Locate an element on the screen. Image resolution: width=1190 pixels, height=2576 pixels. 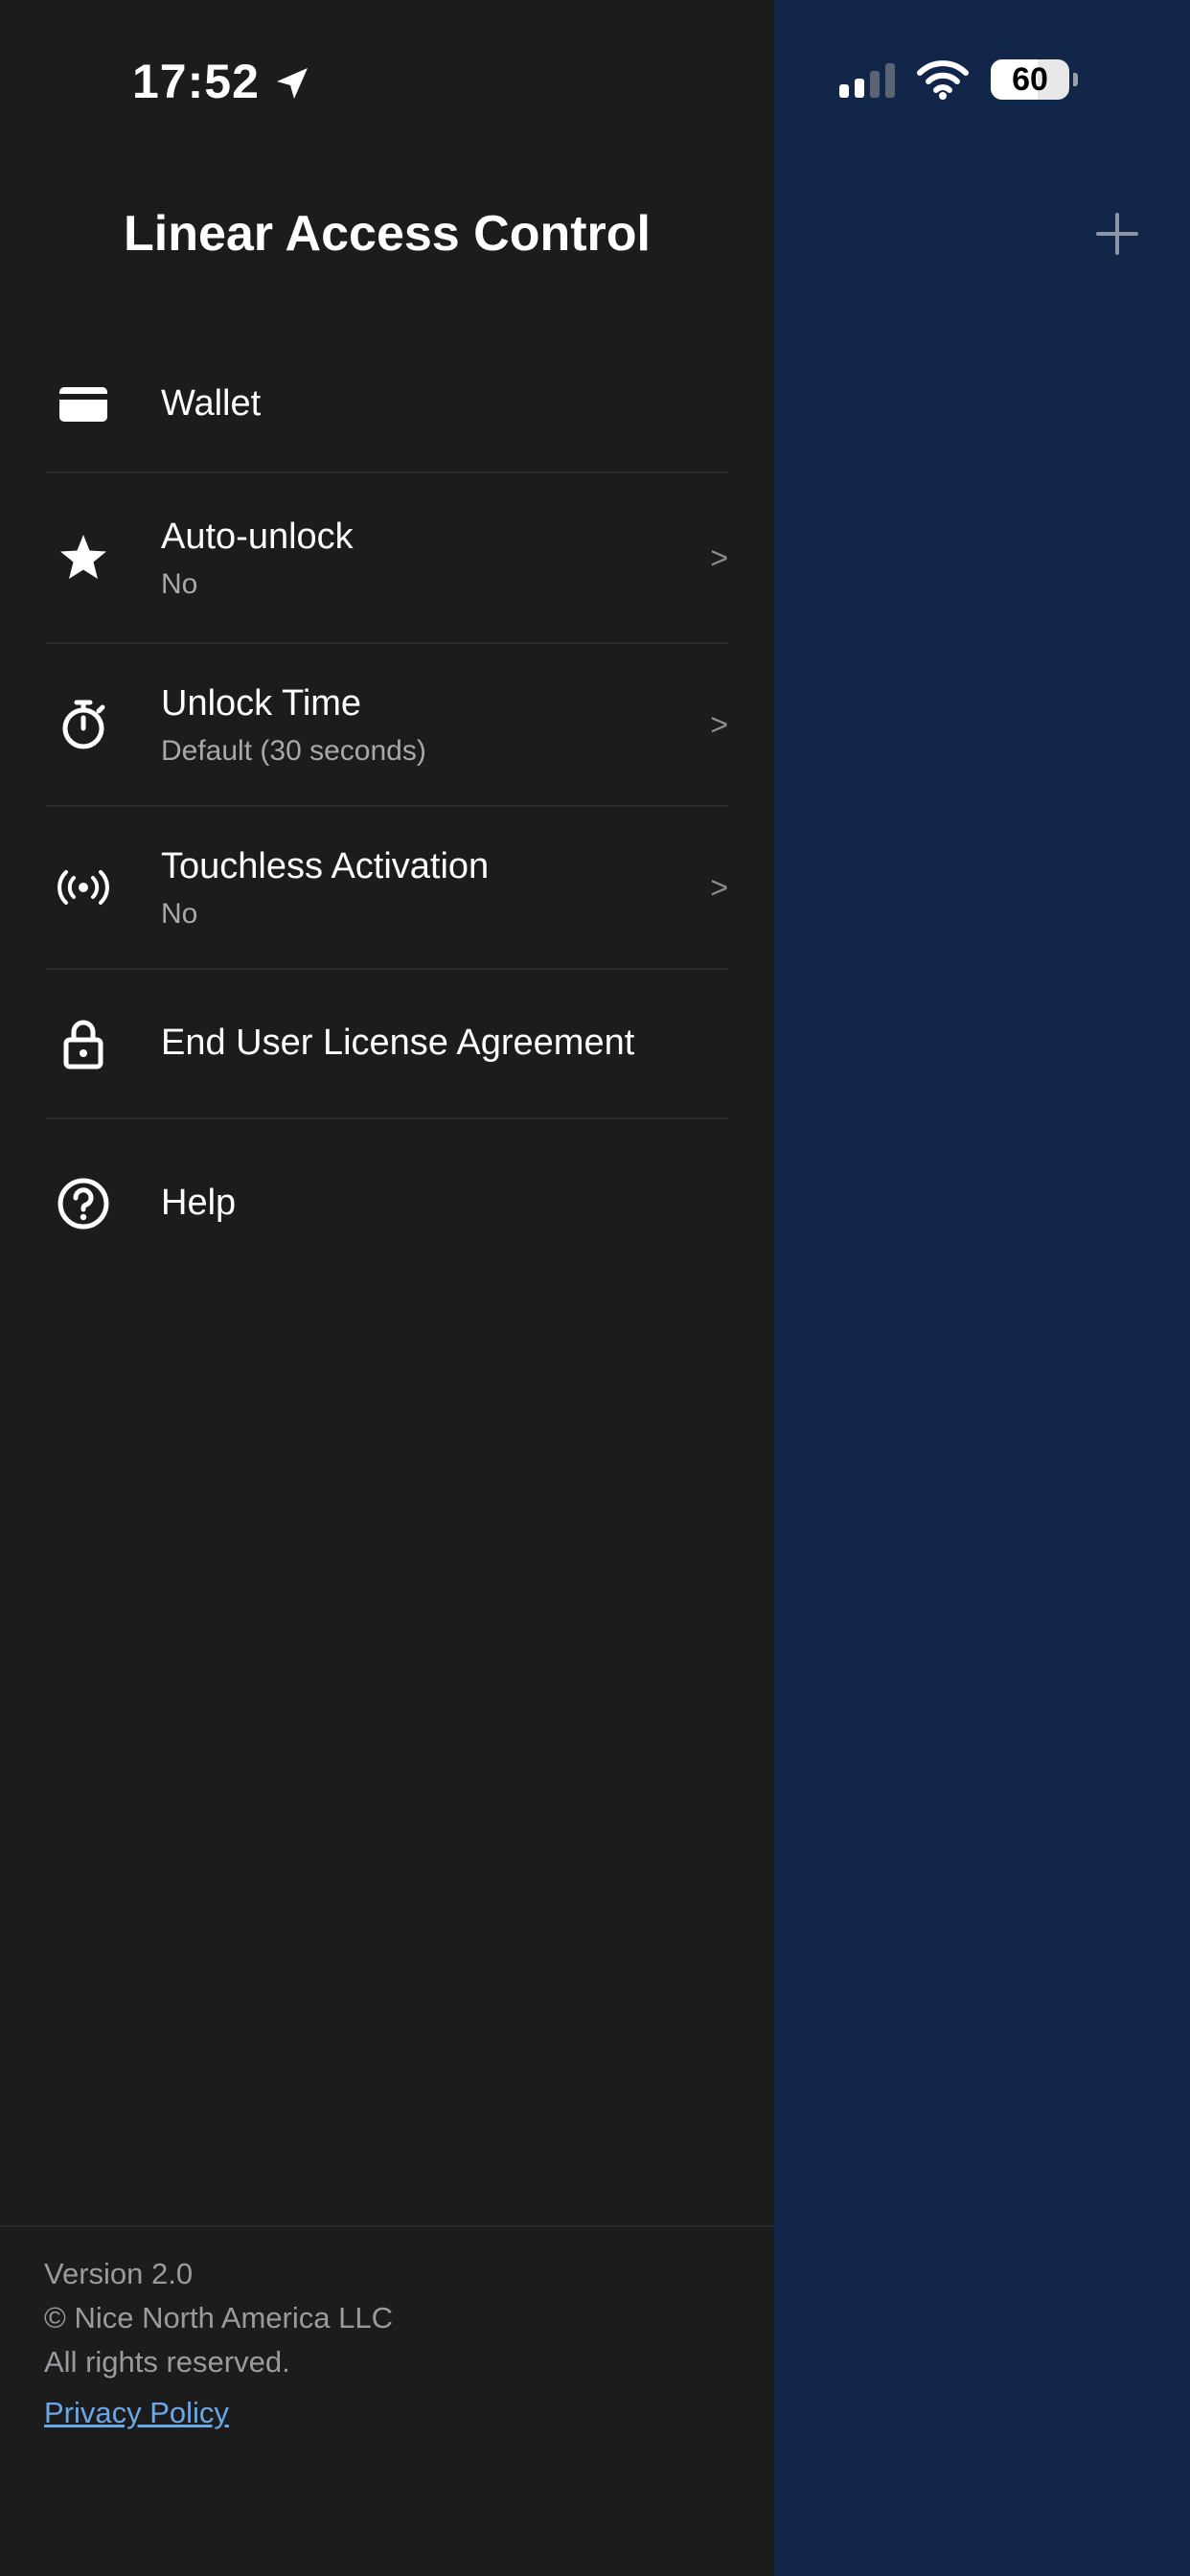
menu-item-auto-unlock: Auto-unlock No > is located at coordinates (387, 558).